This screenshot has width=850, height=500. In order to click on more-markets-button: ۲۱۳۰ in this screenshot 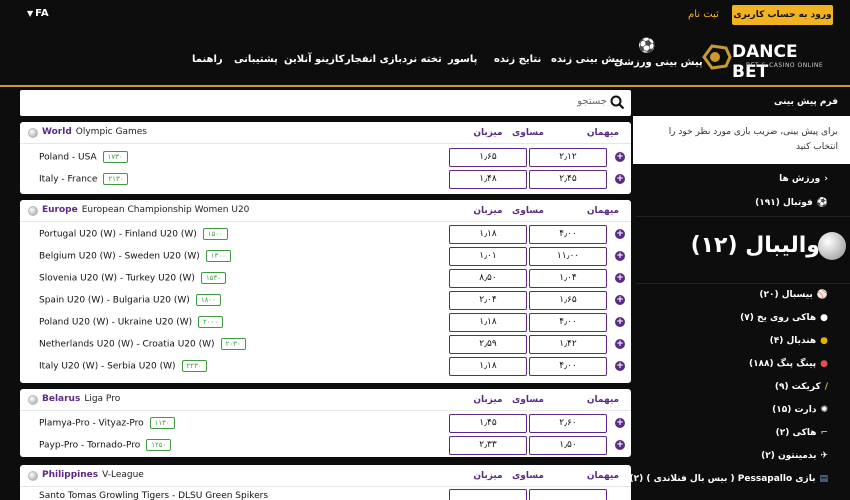, I will do `click(116, 179)`.